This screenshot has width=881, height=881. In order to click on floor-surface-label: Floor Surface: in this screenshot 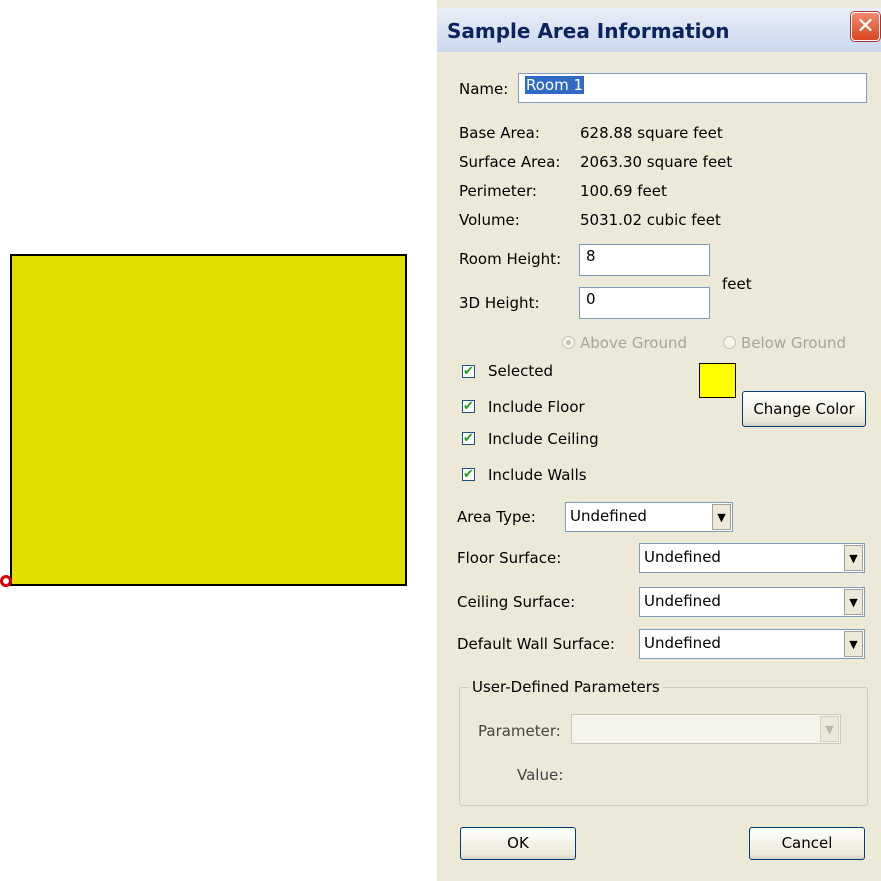, I will do `click(509, 558)`.